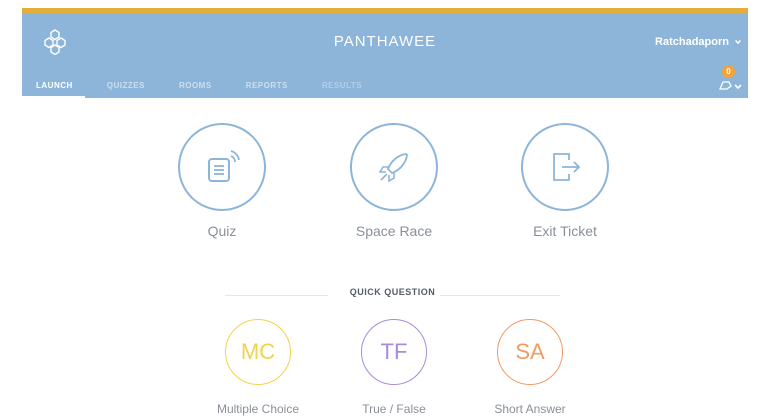  What do you see at coordinates (692, 42) in the screenshot?
I see `user-name: Ratchadaporn` at bounding box center [692, 42].